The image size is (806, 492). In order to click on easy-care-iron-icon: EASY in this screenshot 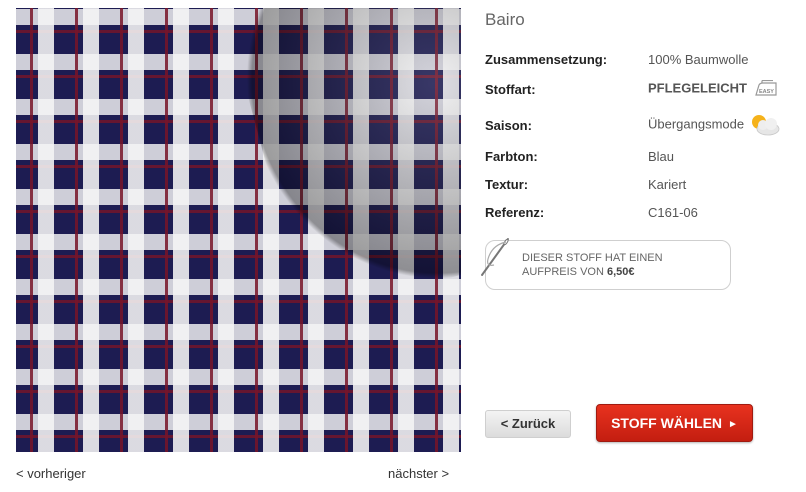, I will do `click(766, 88)`.